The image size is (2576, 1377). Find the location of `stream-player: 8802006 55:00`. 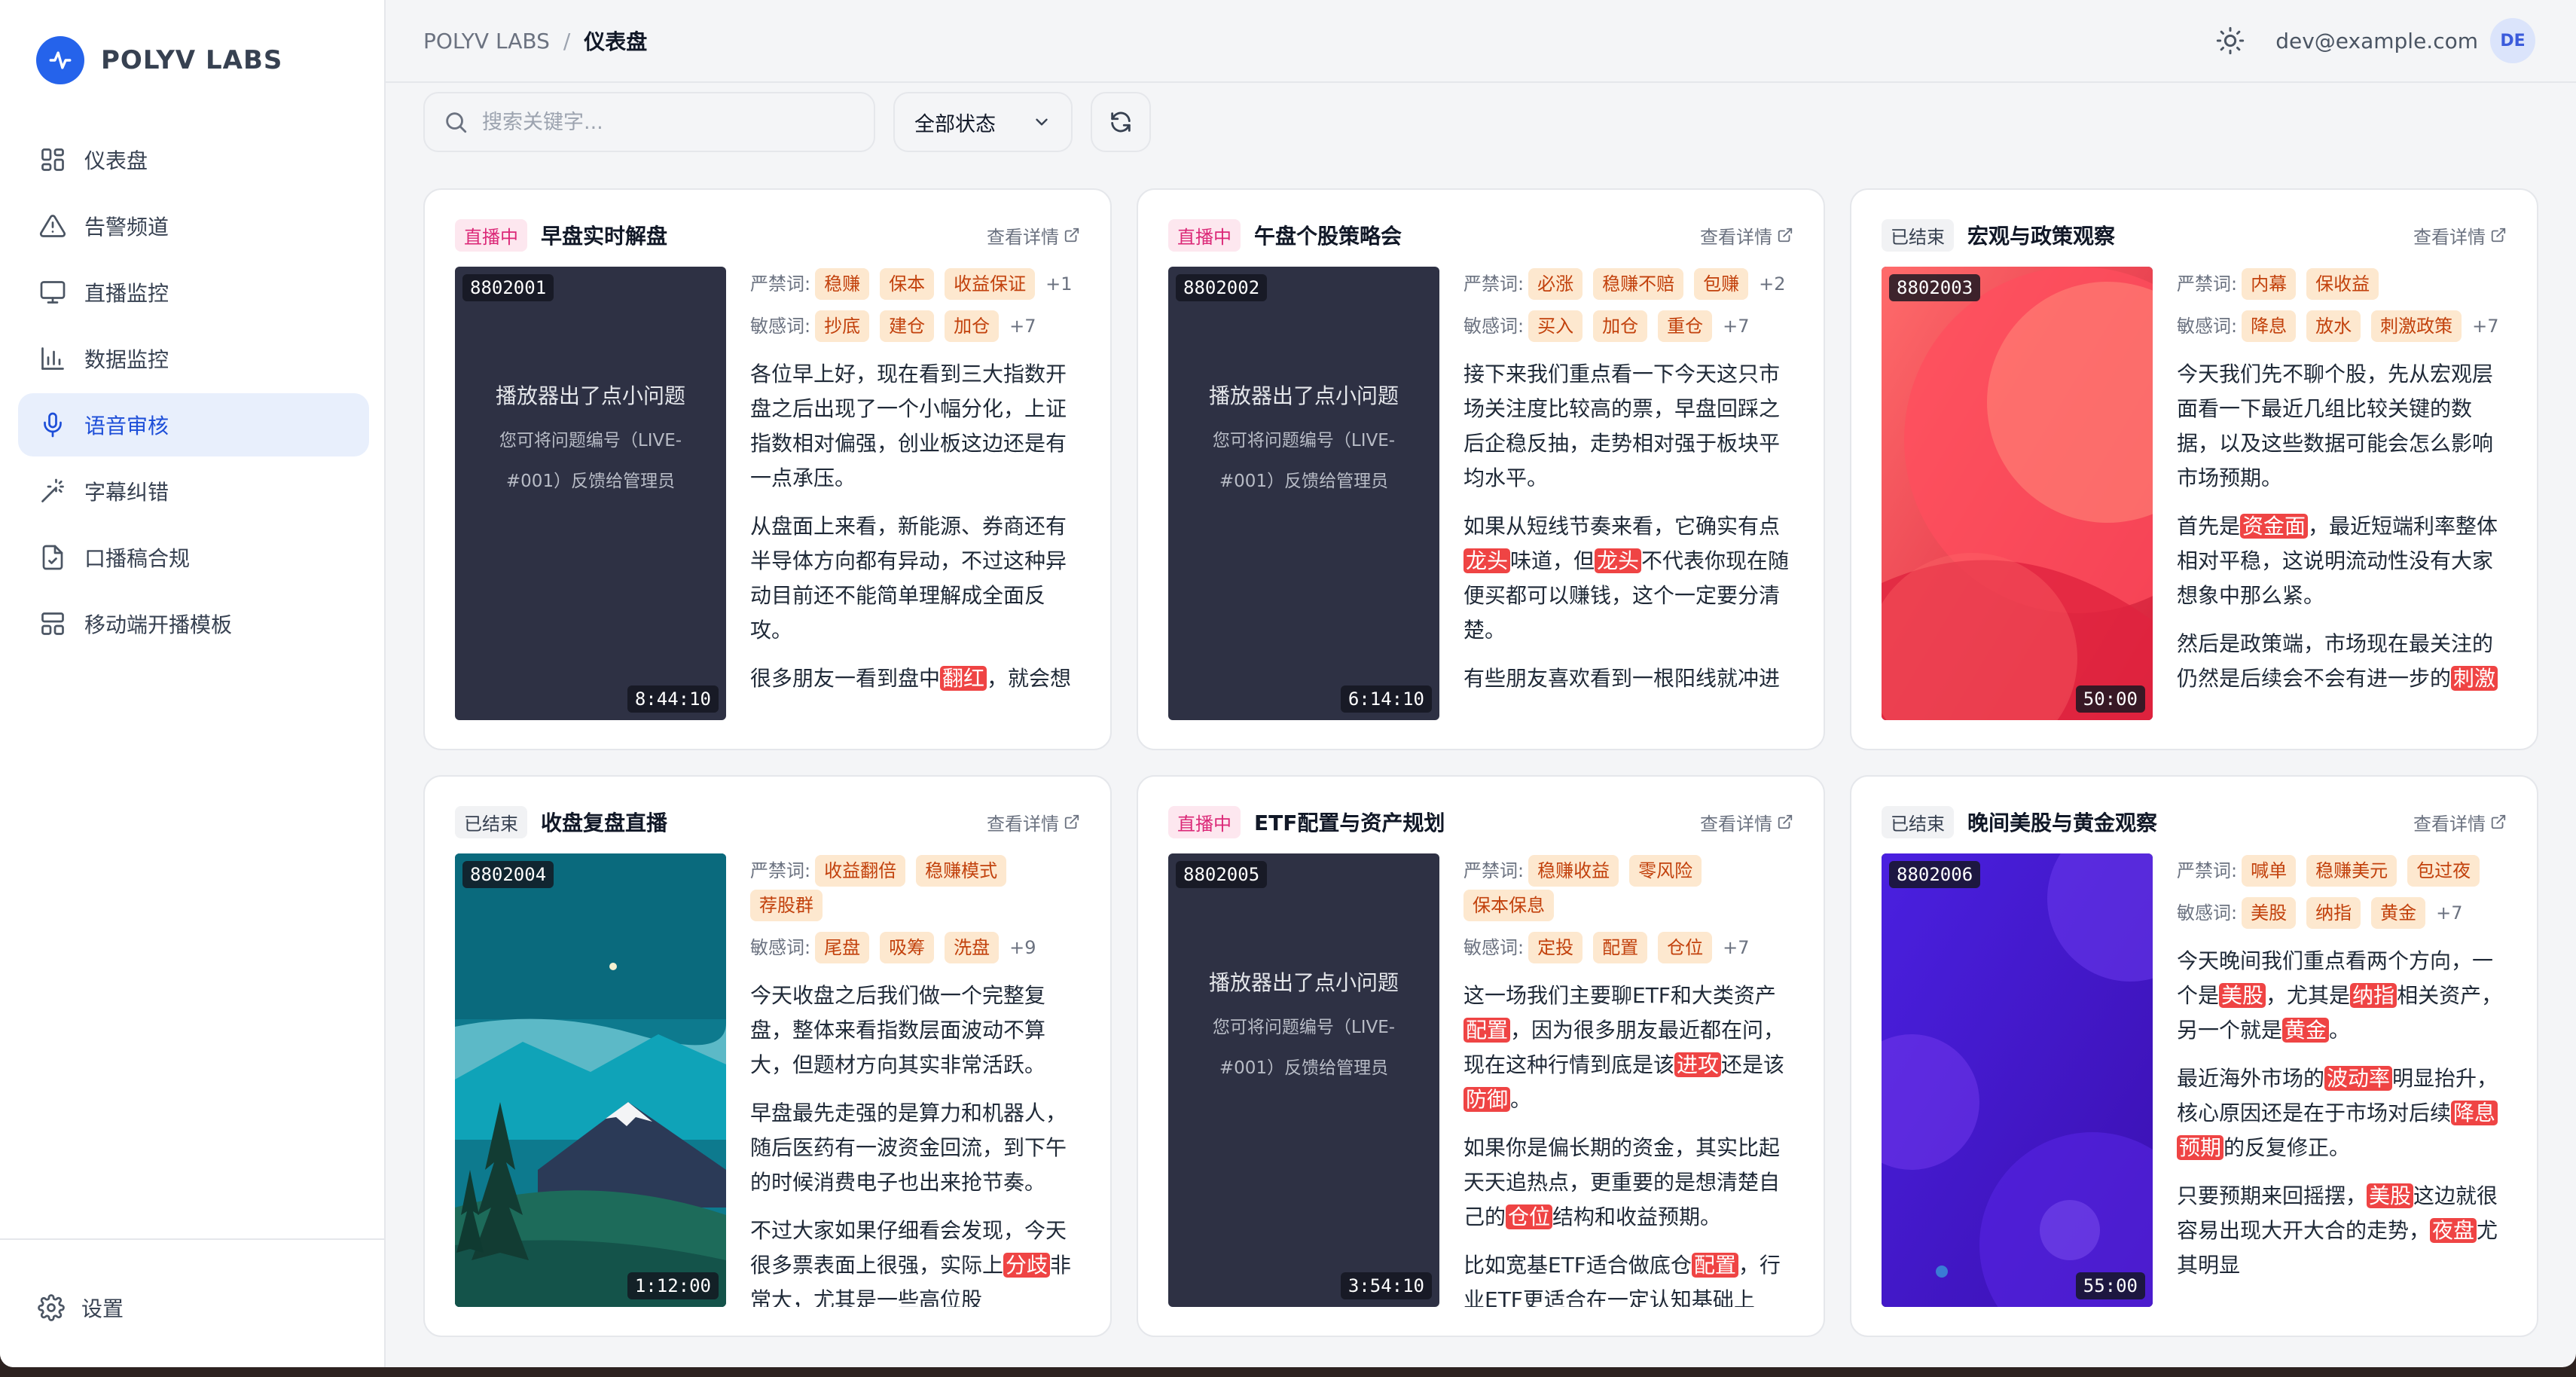

stream-player: 8802006 55:00 is located at coordinates (2018, 1080).